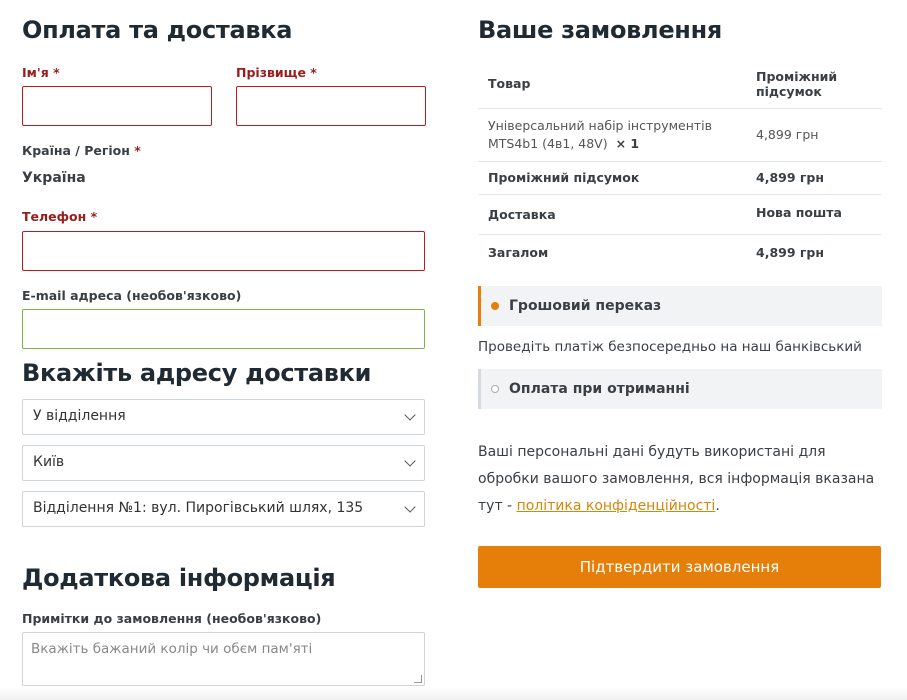  Describe the element at coordinates (172, 618) in the screenshot. I see `notes-label: Примітки до замовлення (необов'язково)` at that location.